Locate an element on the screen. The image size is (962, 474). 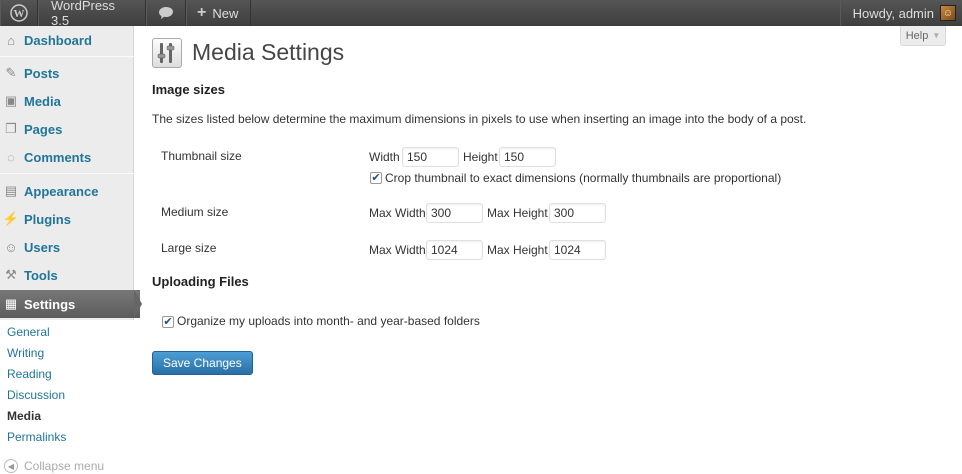
dashboard-icon: ⌂ is located at coordinates (11, 40).